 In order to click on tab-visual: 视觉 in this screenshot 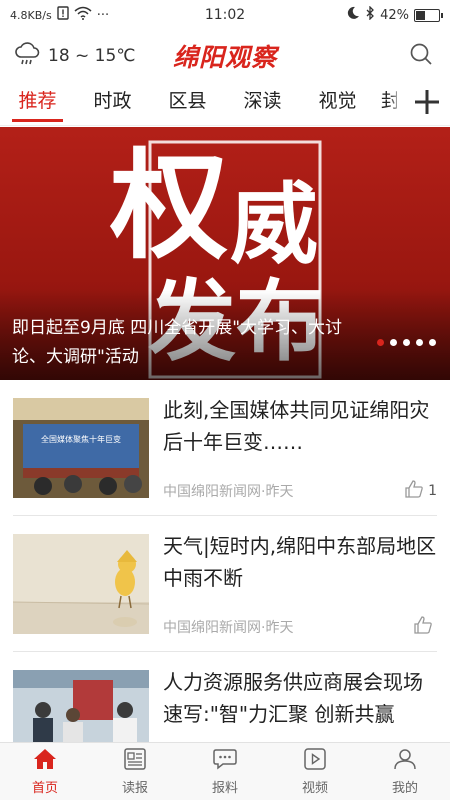, I will do `click(337, 103)`.